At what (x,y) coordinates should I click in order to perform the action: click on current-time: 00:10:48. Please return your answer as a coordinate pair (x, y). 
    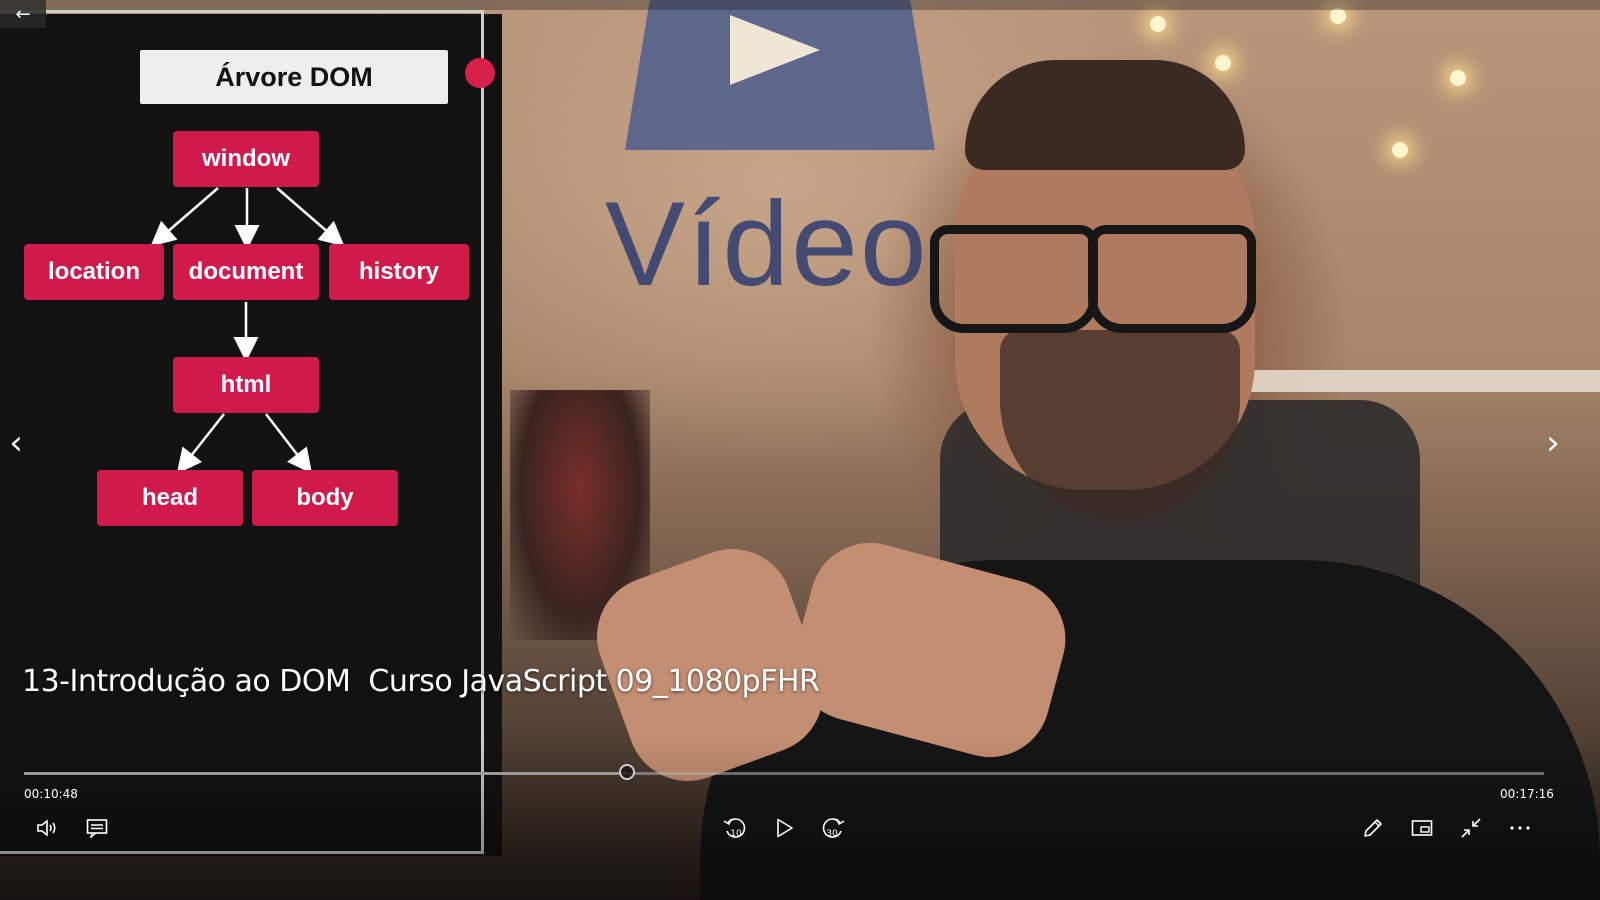
    Looking at the image, I should click on (51, 794).